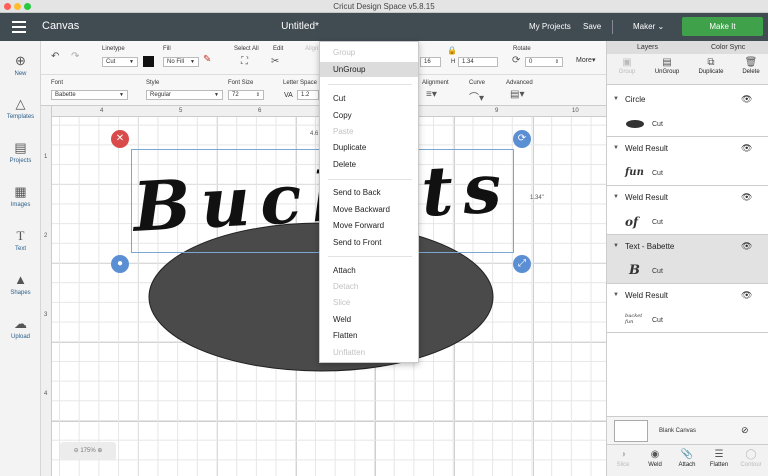 This screenshot has width=768, height=476. I want to click on linetype-select: Cut ▼, so click(120, 62).